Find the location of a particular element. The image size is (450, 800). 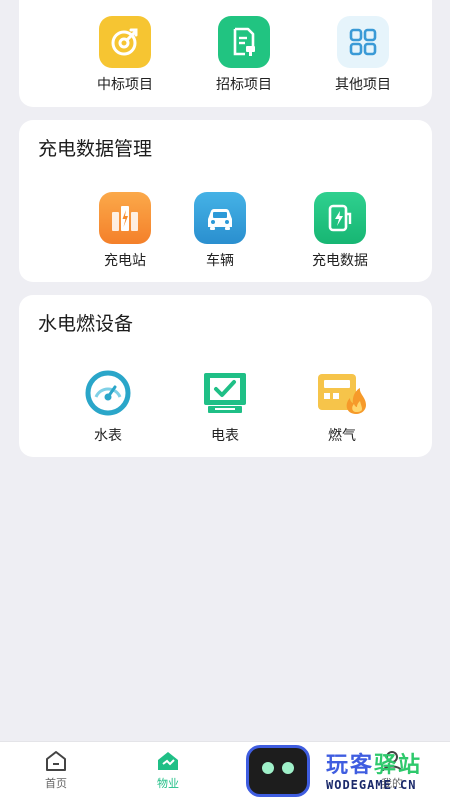

vehicles-item: 车辆 is located at coordinates (220, 231).